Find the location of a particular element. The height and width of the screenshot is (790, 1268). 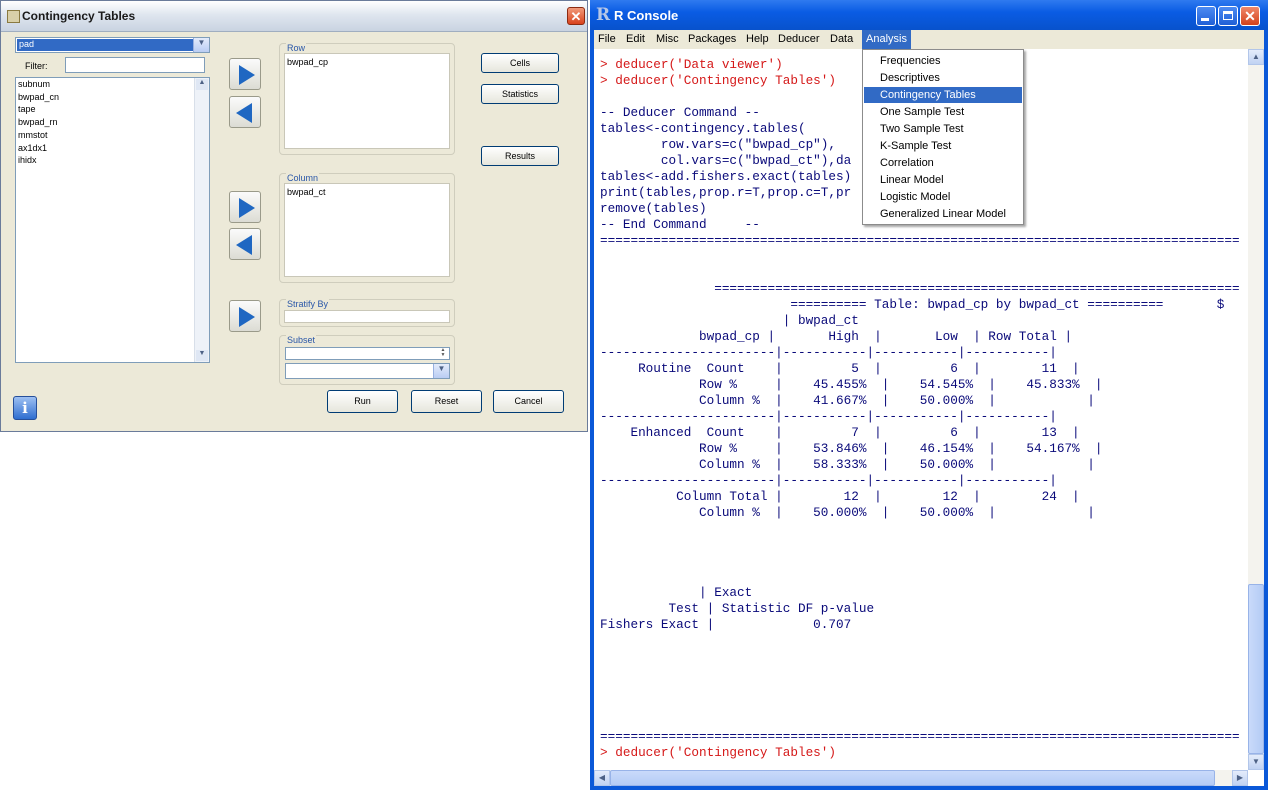

menu-deducer: Deducer is located at coordinates (799, 39).